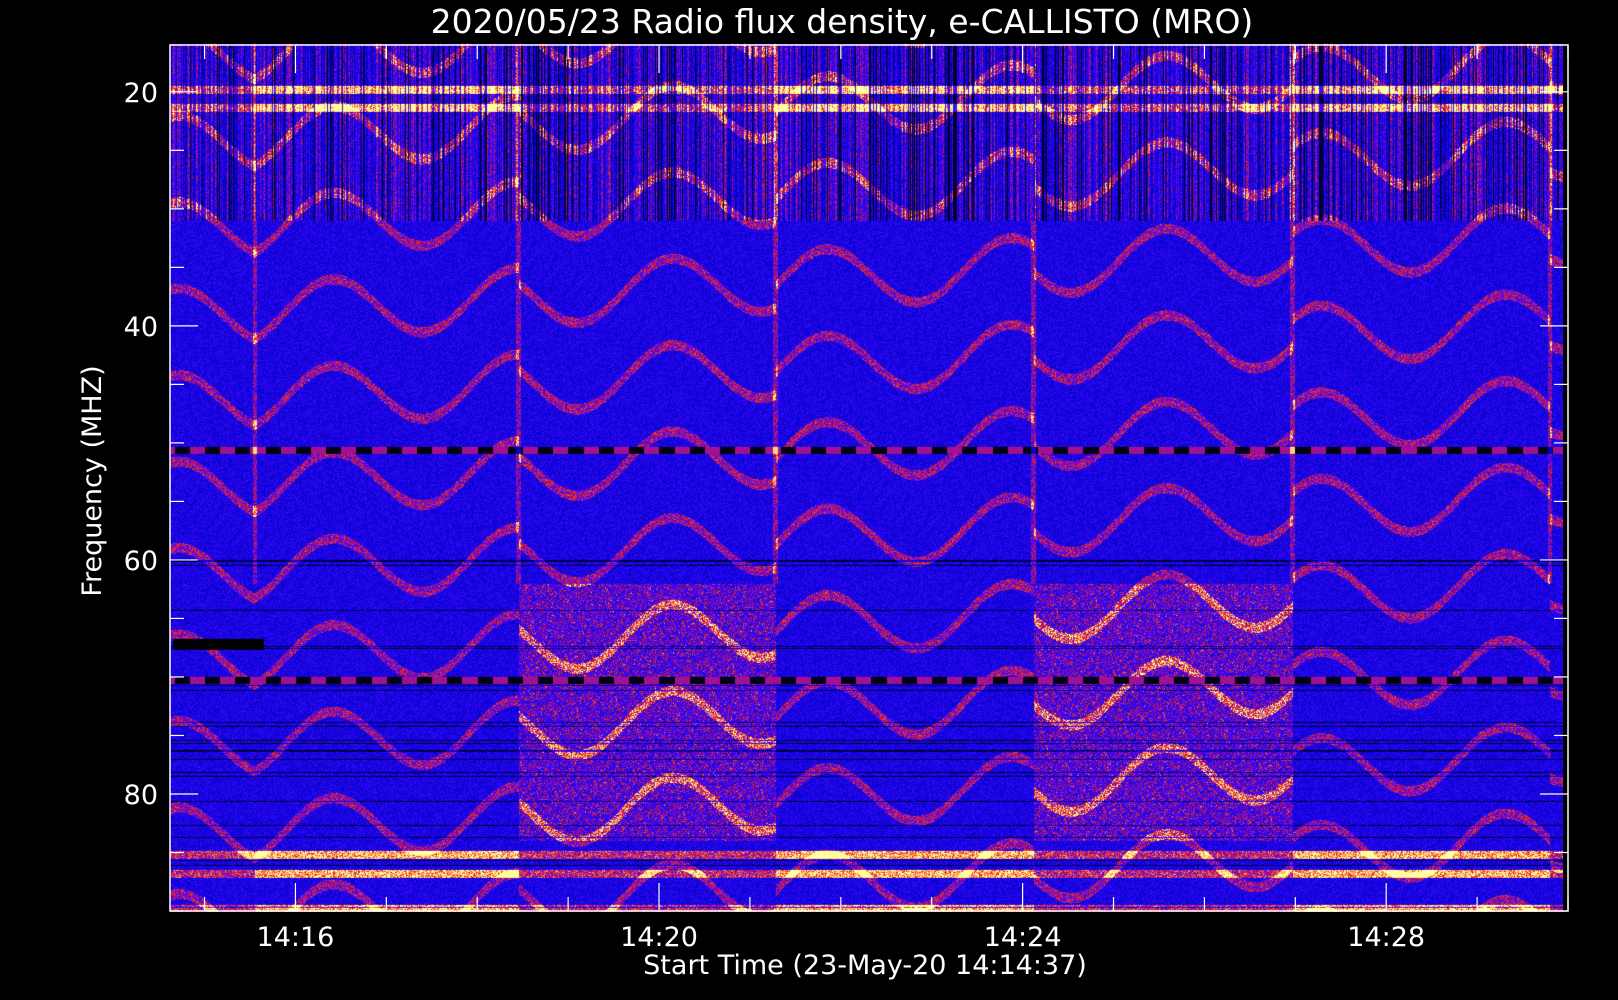  Describe the element at coordinates (659, 937) in the screenshot. I see `x-tick-label: 14:20` at that location.